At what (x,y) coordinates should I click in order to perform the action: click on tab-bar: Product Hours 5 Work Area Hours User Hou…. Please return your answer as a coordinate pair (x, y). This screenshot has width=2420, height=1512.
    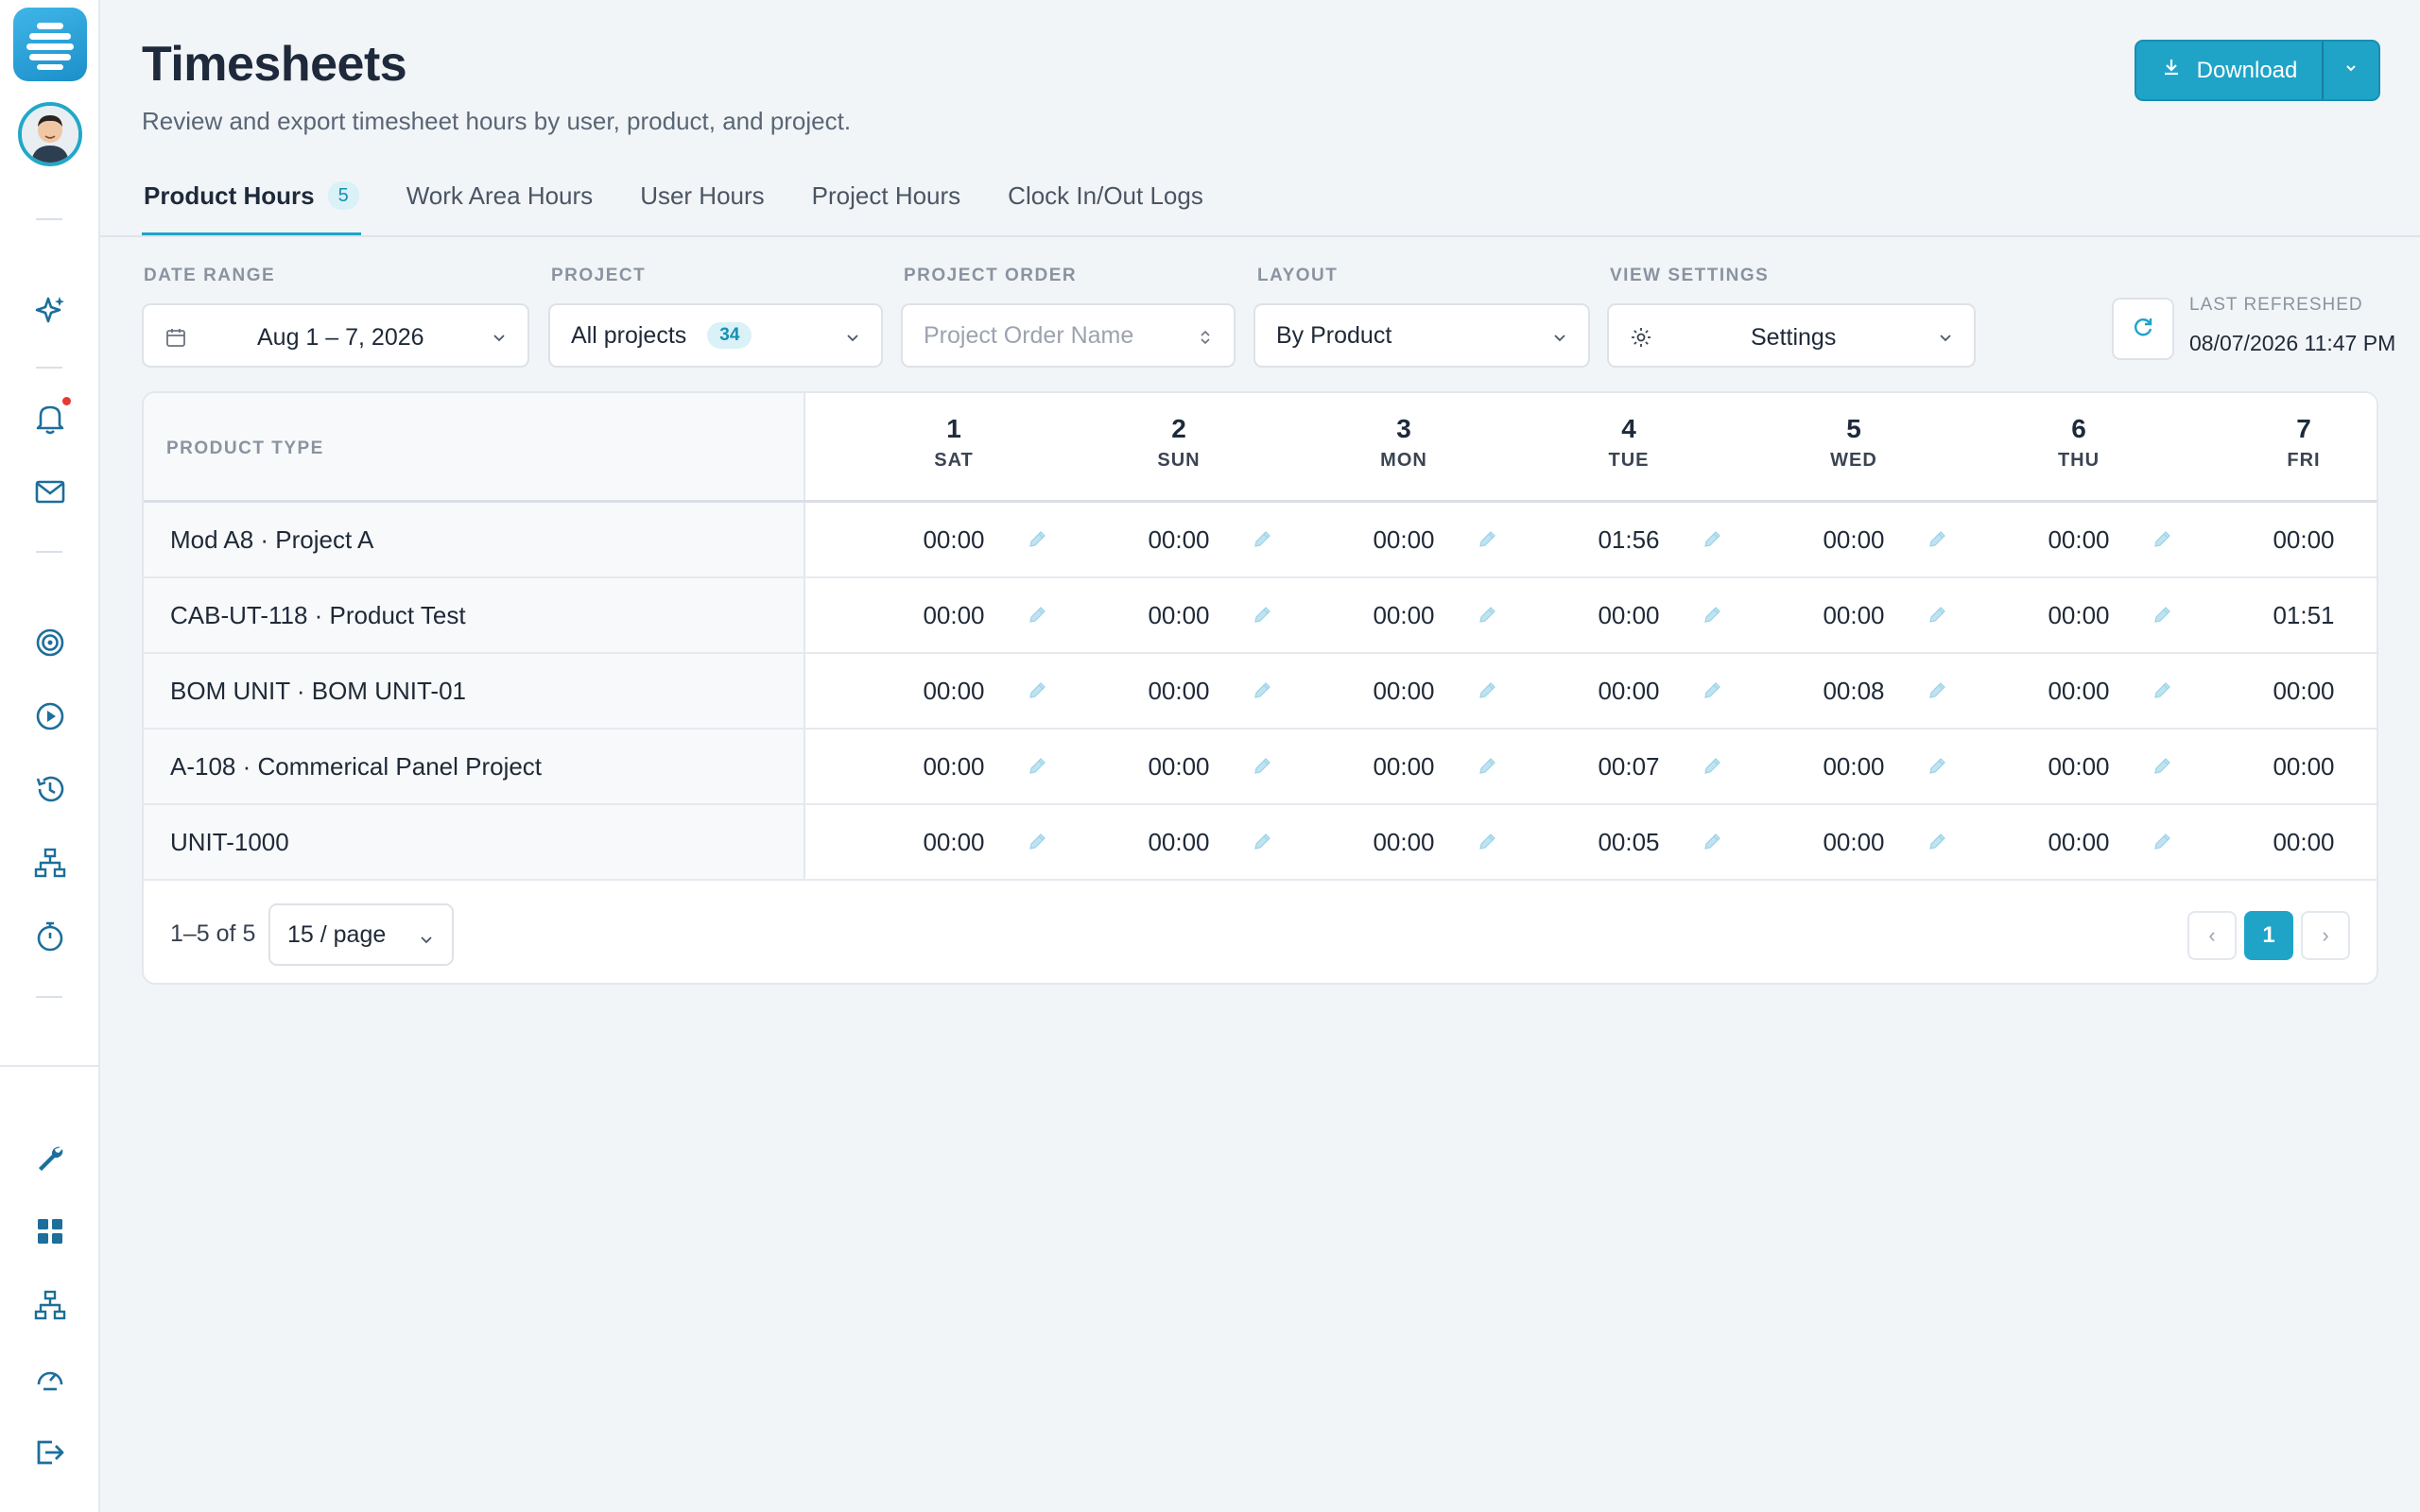
    Looking at the image, I should click on (696, 208).